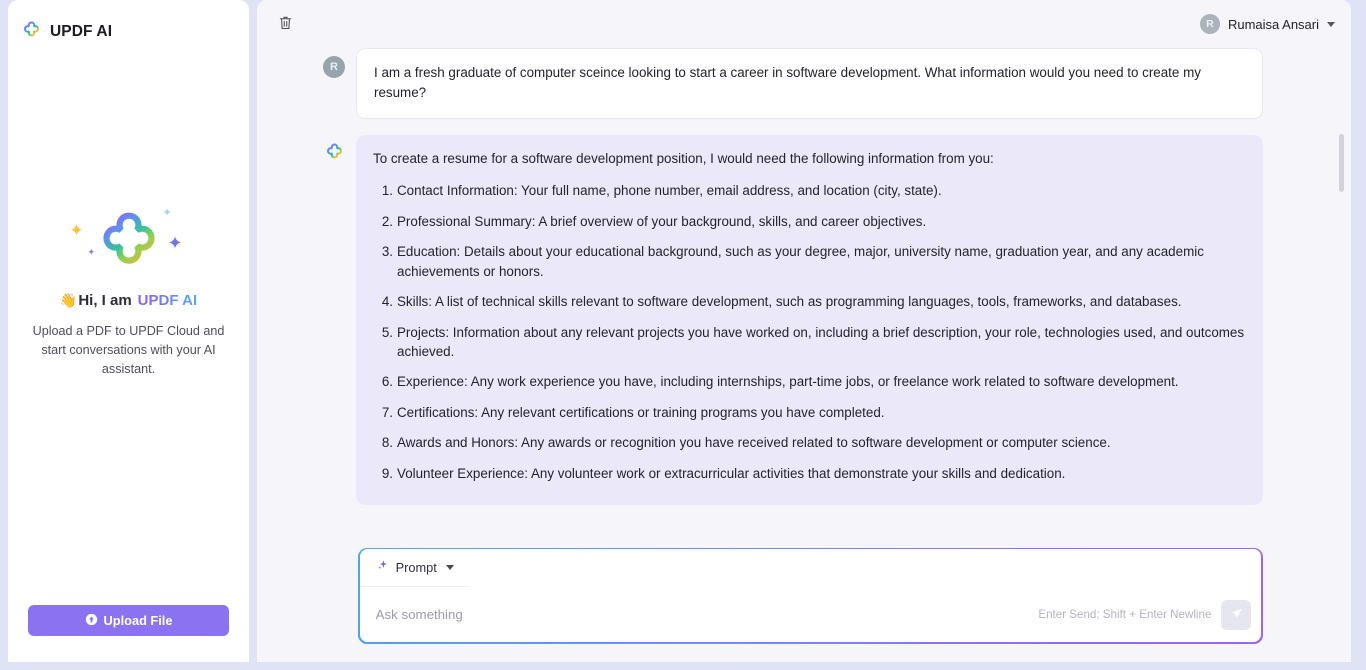  Describe the element at coordinates (167, 300) in the screenshot. I see `hero-greeting-brand: UPDF AI` at that location.